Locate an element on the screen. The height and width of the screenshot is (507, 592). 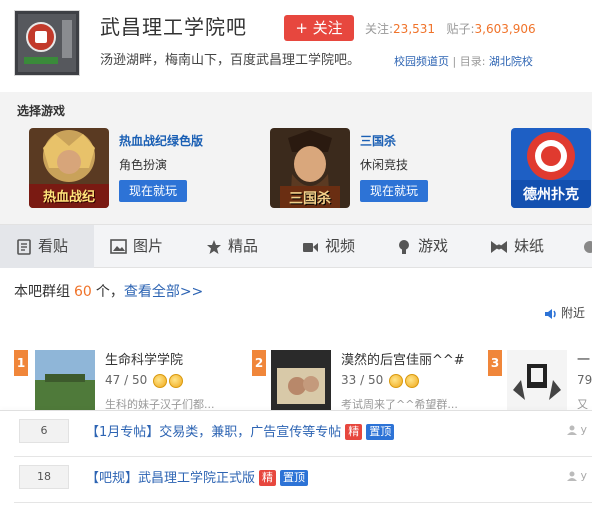
thread-divider is located at coordinates (303, 502).